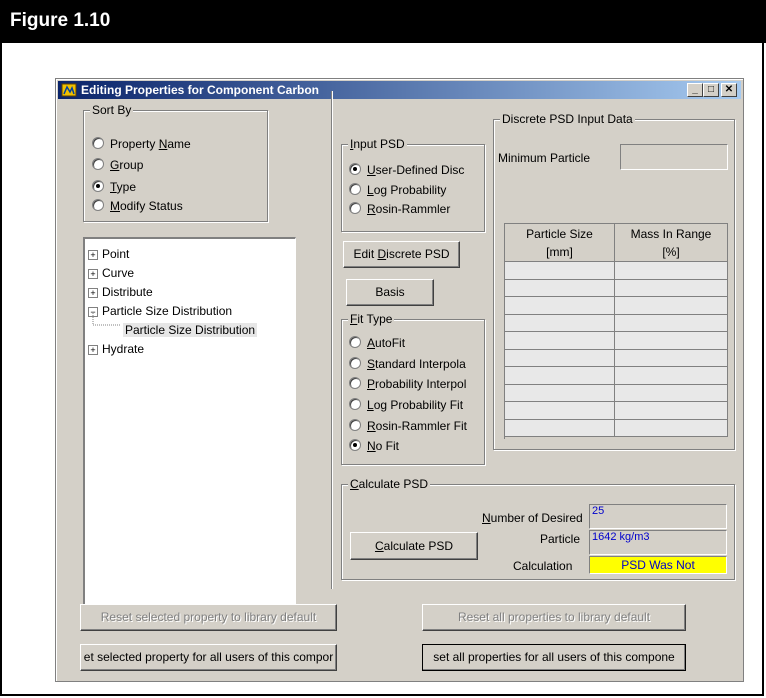 The width and height of the screenshot is (766, 698). I want to click on sort-property-name-radio: Property Name, so click(141, 144).